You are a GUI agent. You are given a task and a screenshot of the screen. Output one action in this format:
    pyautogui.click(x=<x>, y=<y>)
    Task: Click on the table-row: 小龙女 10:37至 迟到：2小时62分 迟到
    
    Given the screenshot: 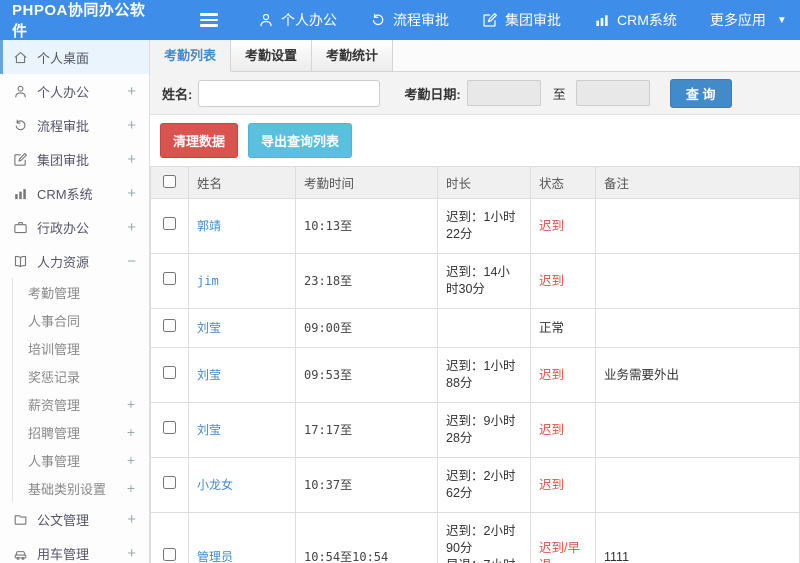 What is the action you would take?
    pyautogui.click(x=475, y=485)
    